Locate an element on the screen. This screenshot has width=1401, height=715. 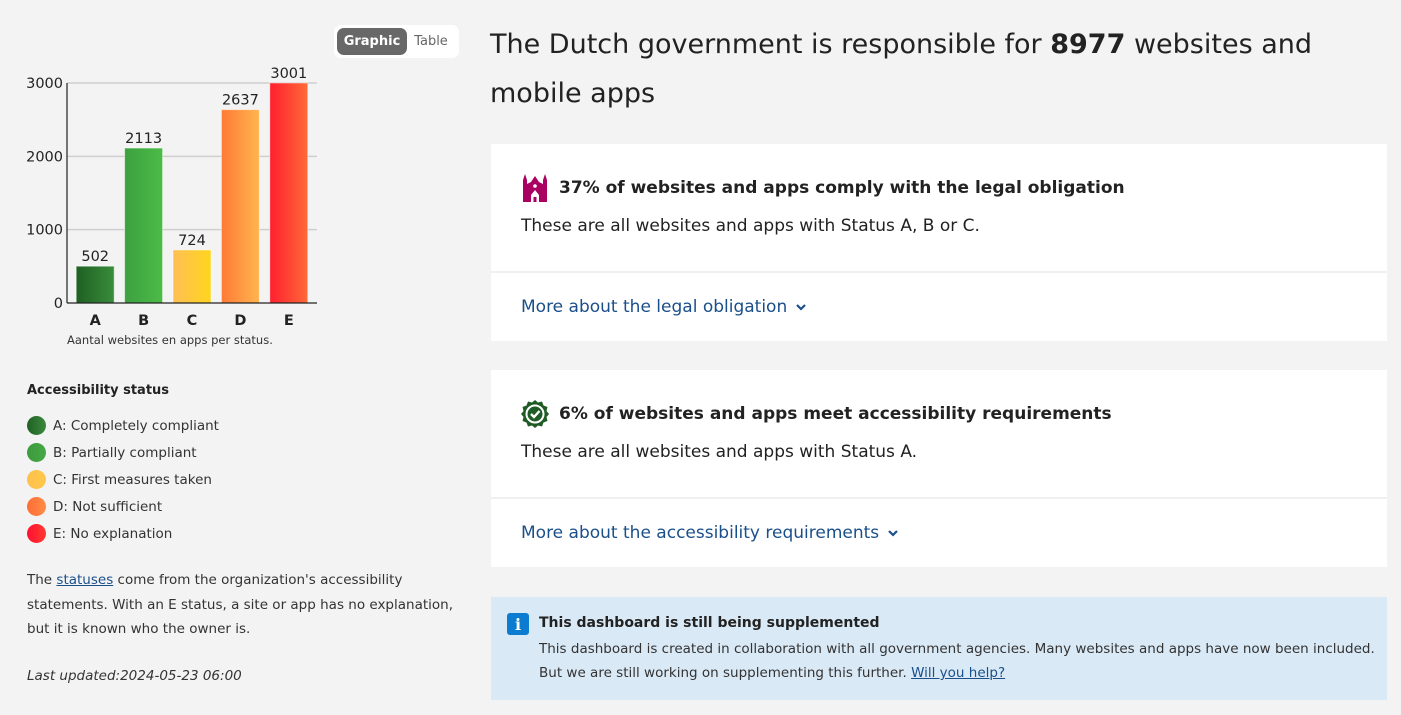
legend-item-e: E: No explanation is located at coordinates (123, 533).